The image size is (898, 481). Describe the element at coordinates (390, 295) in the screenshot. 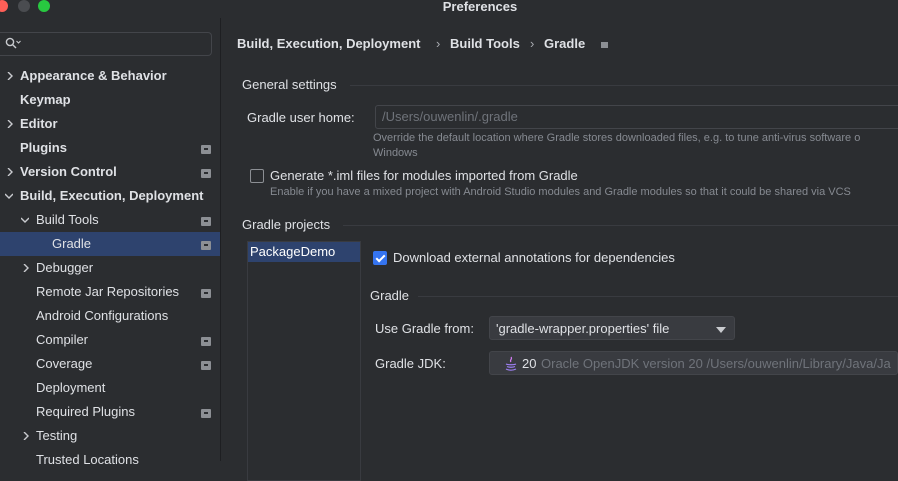

I see `gradle-section-title: Gradle` at that location.